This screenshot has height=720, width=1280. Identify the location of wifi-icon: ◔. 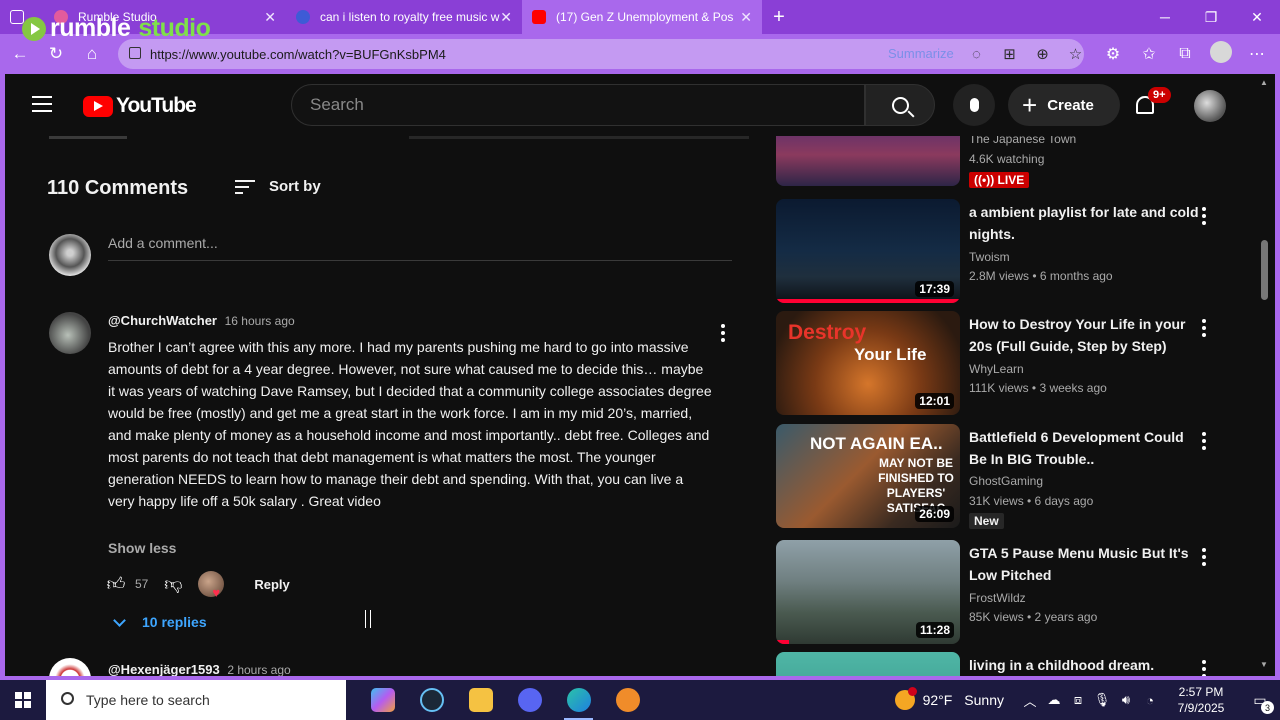
(1150, 700).